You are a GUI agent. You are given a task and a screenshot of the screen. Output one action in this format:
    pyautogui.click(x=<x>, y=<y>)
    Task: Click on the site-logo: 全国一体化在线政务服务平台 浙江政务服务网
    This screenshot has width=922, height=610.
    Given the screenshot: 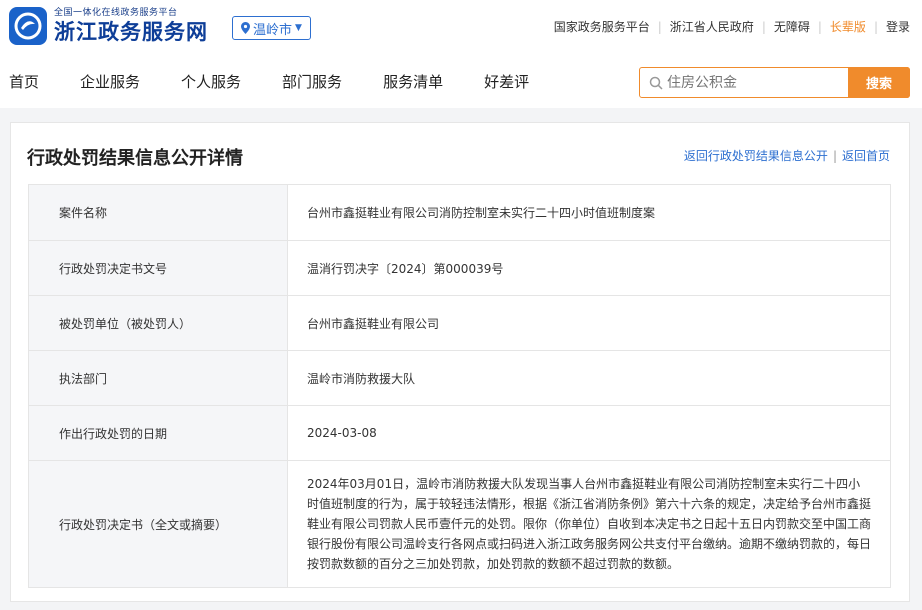 What is the action you would take?
    pyautogui.click(x=108, y=26)
    